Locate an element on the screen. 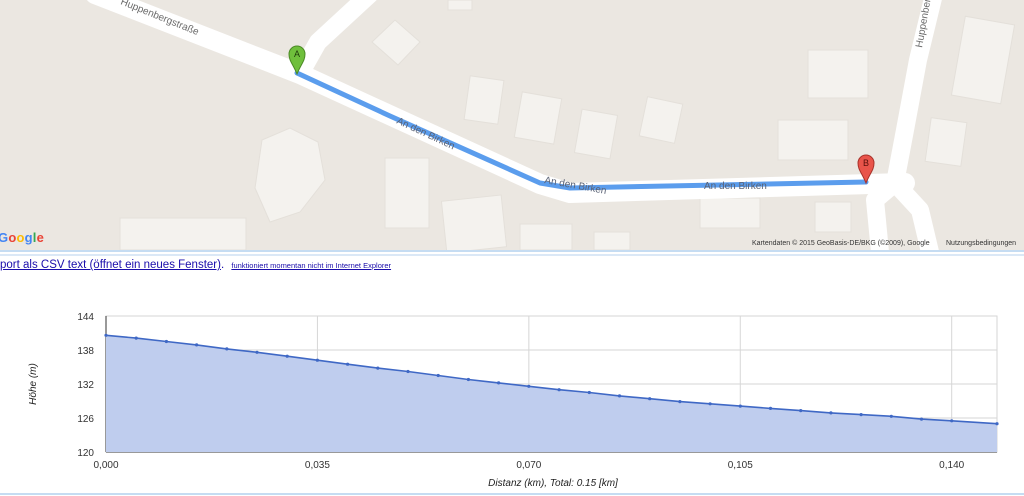  x-tick-label: 0,105 is located at coordinates (740, 465).